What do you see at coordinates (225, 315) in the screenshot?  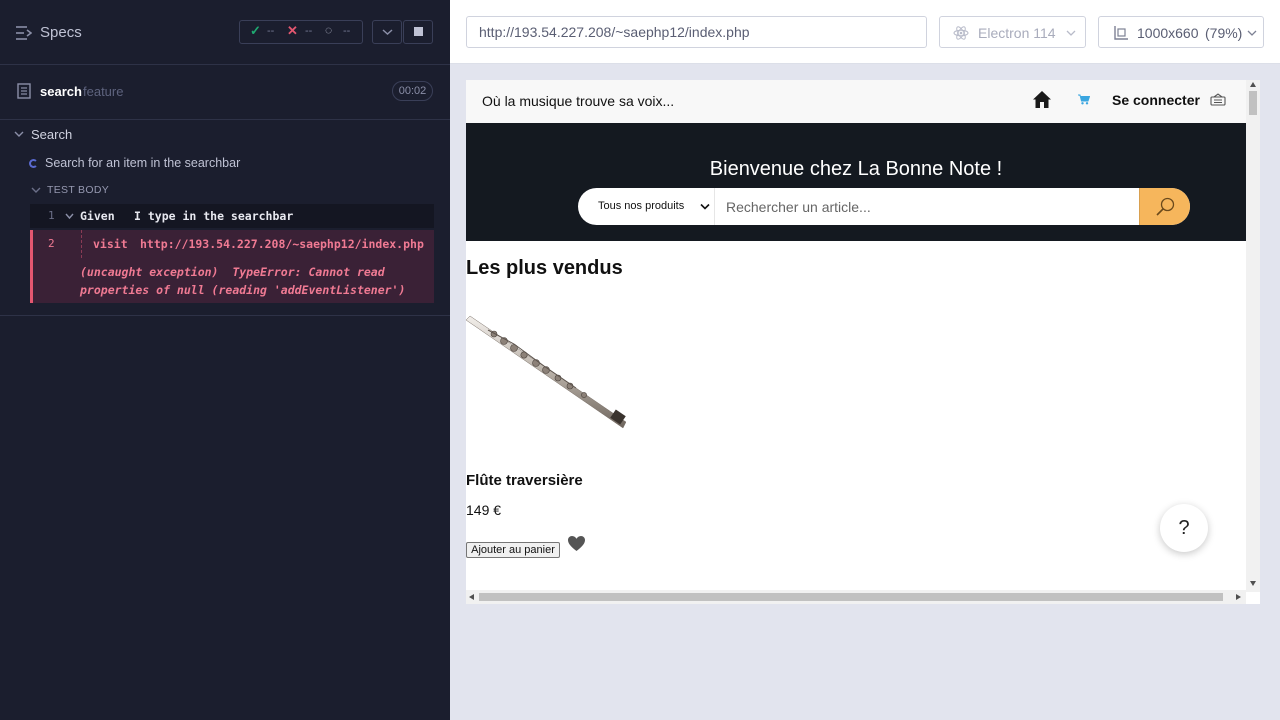 I see `divider` at bounding box center [225, 315].